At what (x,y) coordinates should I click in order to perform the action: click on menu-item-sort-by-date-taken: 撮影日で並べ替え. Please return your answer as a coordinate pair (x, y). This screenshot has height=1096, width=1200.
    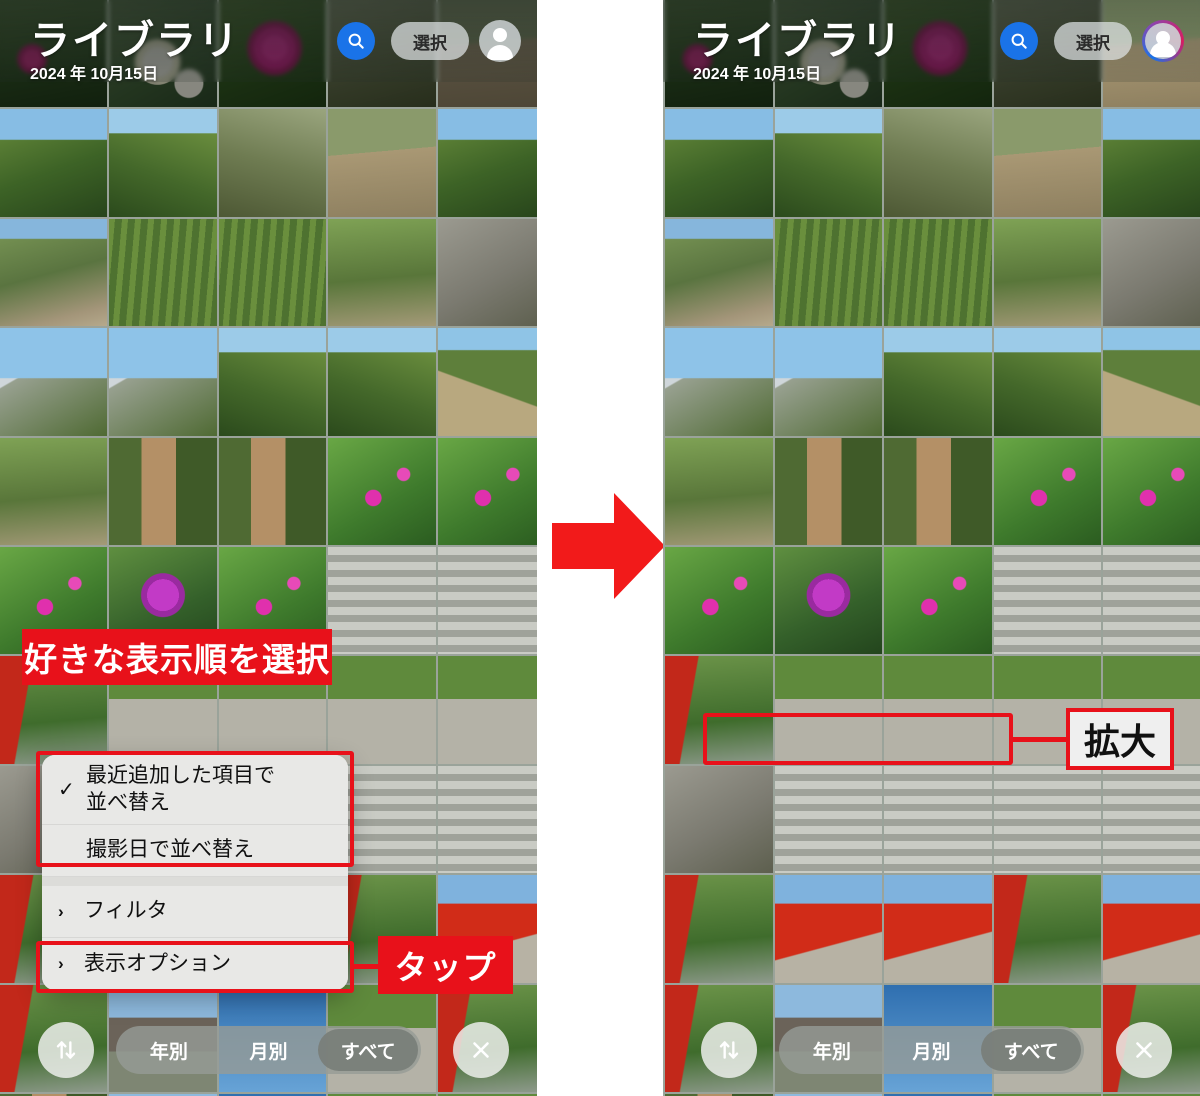
    Looking at the image, I should click on (195, 851).